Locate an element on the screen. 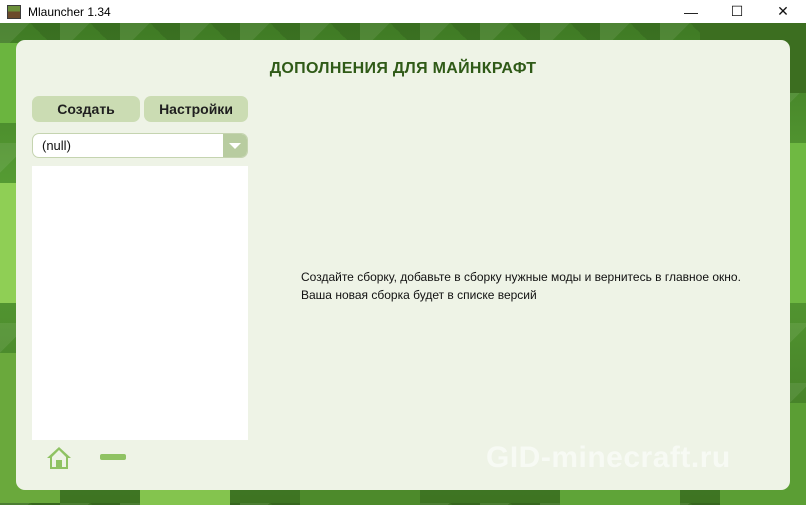 The height and width of the screenshot is (505, 806). build-list is located at coordinates (140, 303).